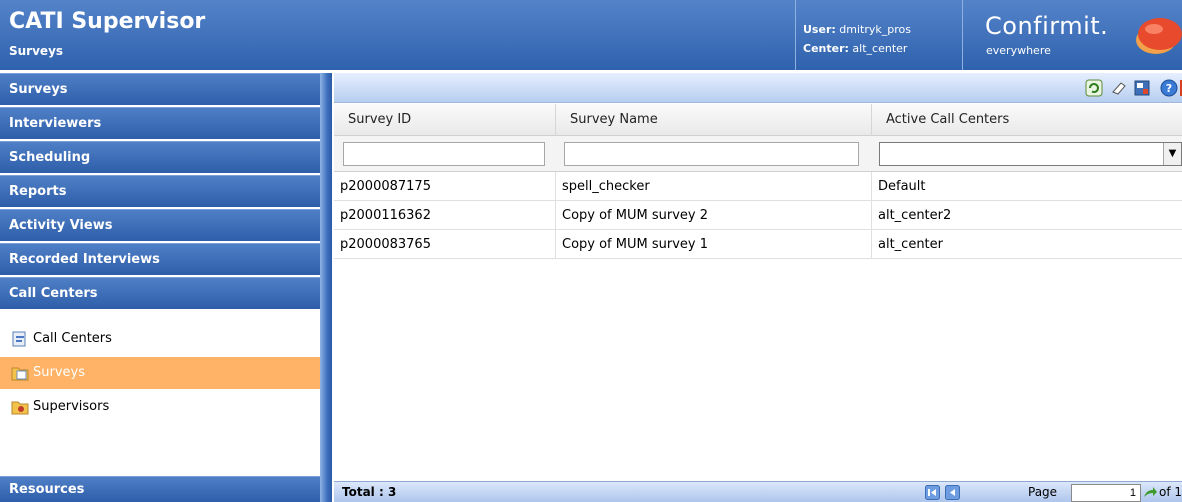 This screenshot has height=502, width=1182. I want to click on help-icon: ?, so click(1169, 88).